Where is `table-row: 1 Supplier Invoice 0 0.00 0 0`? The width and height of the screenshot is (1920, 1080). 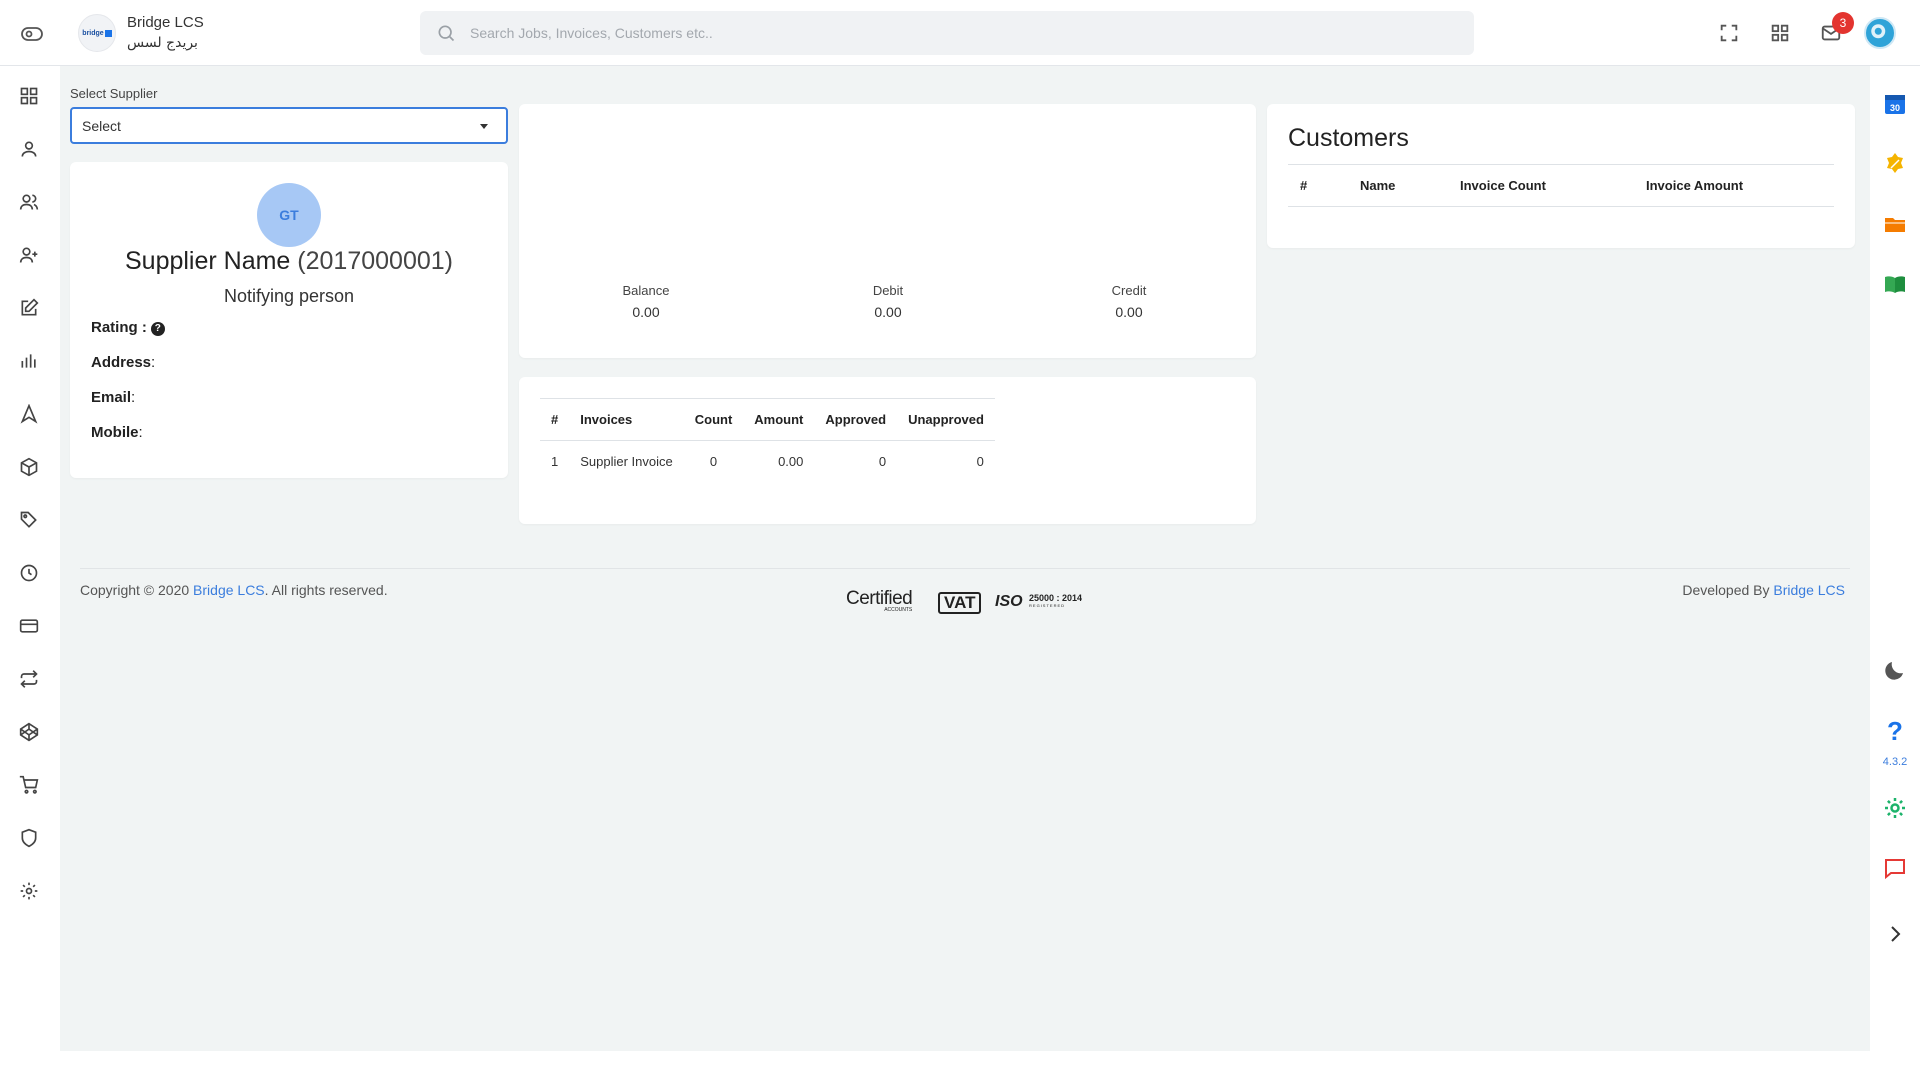
table-row: 1 Supplier Invoice 0 0.00 0 0 is located at coordinates (767, 462).